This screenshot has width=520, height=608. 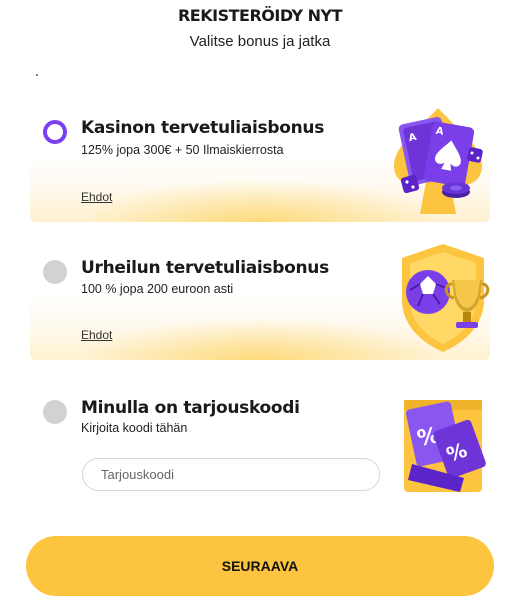 I want to click on radio-promo, so click(x=55, y=412).